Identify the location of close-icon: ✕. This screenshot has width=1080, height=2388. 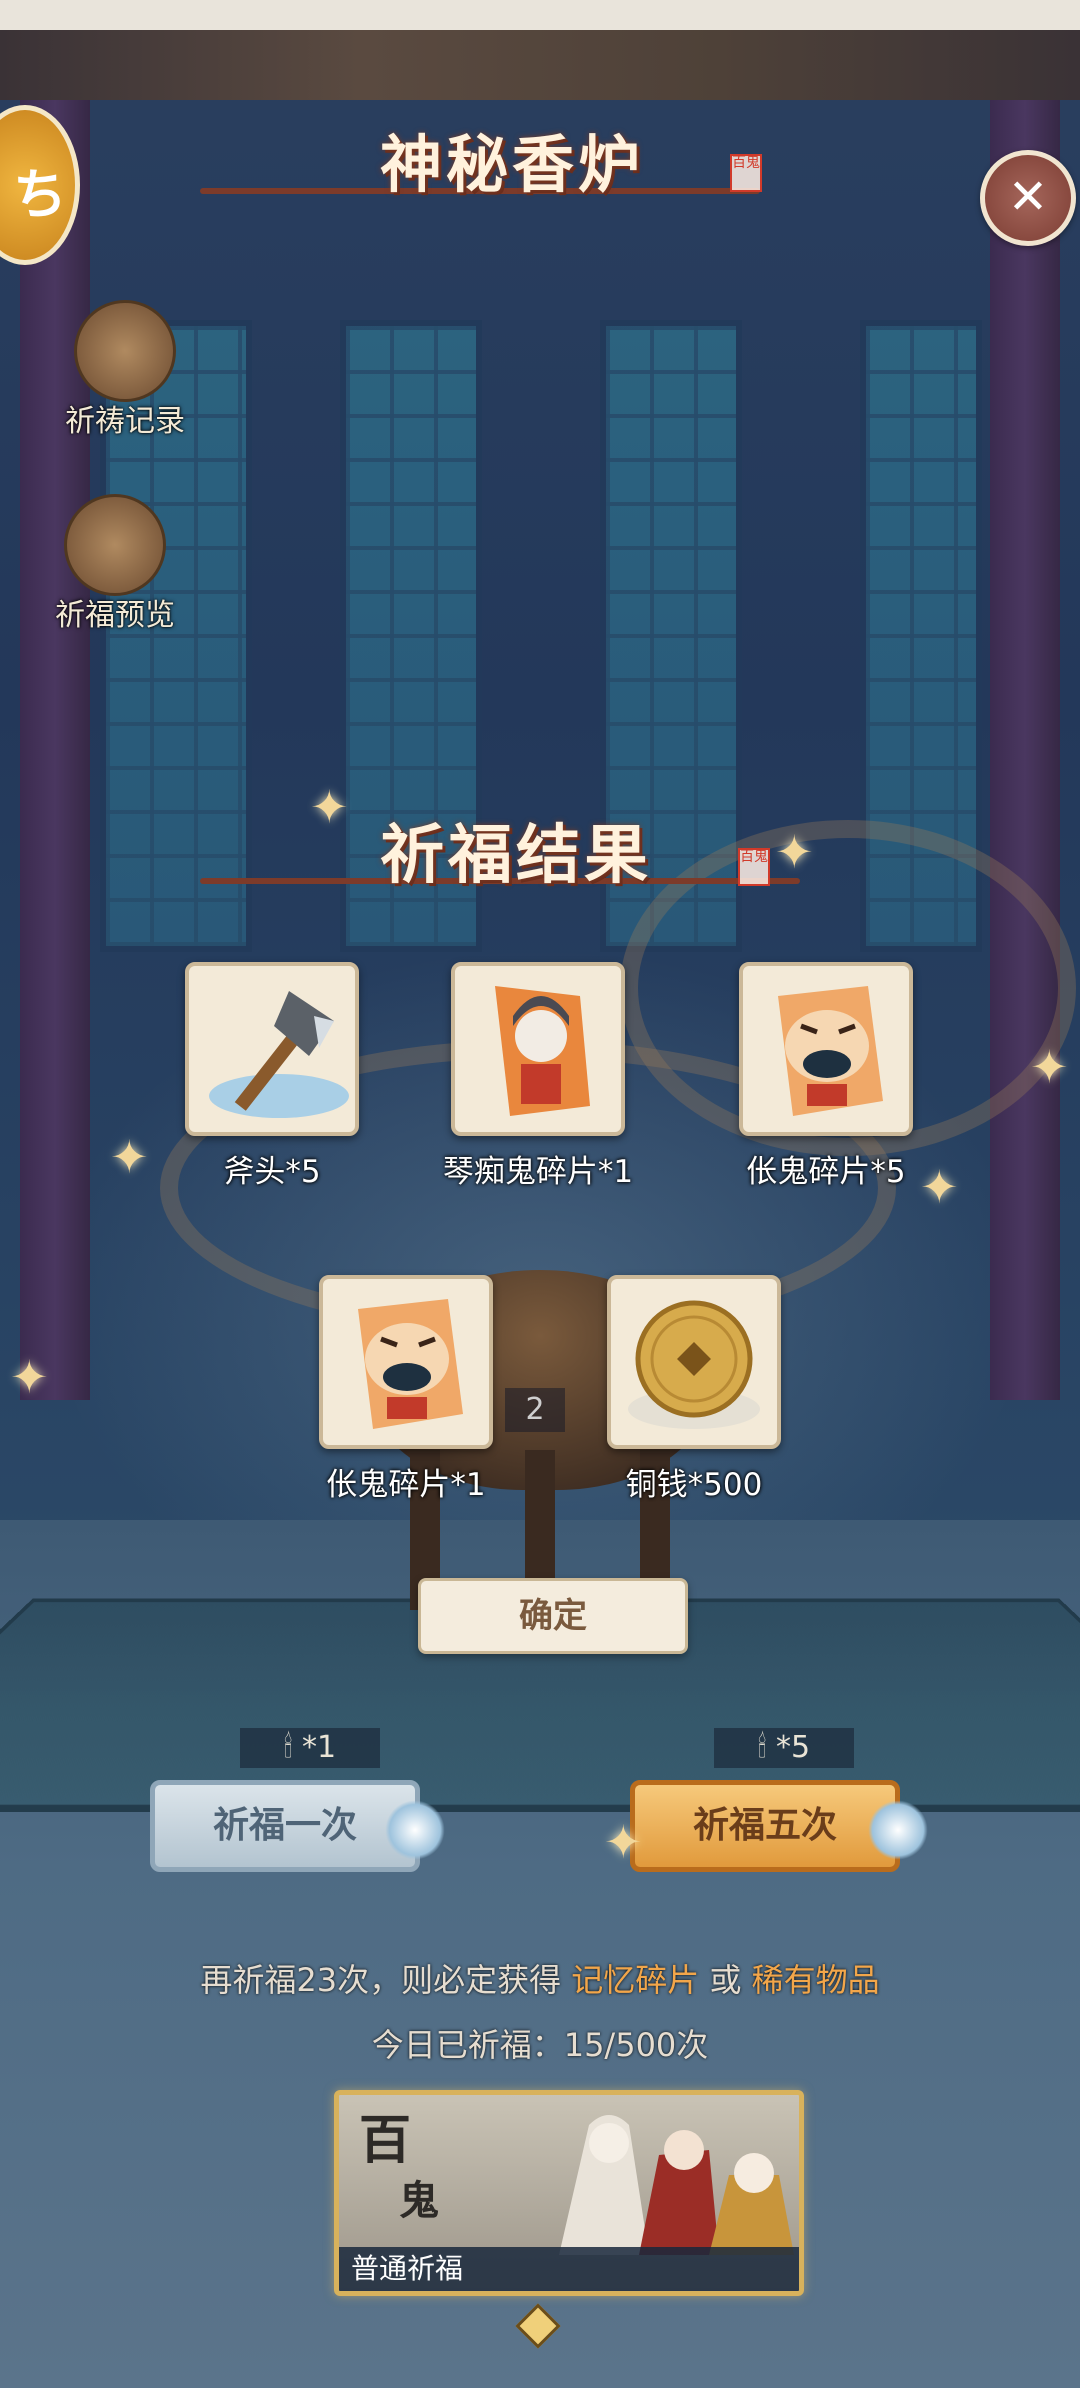
(1028, 197).